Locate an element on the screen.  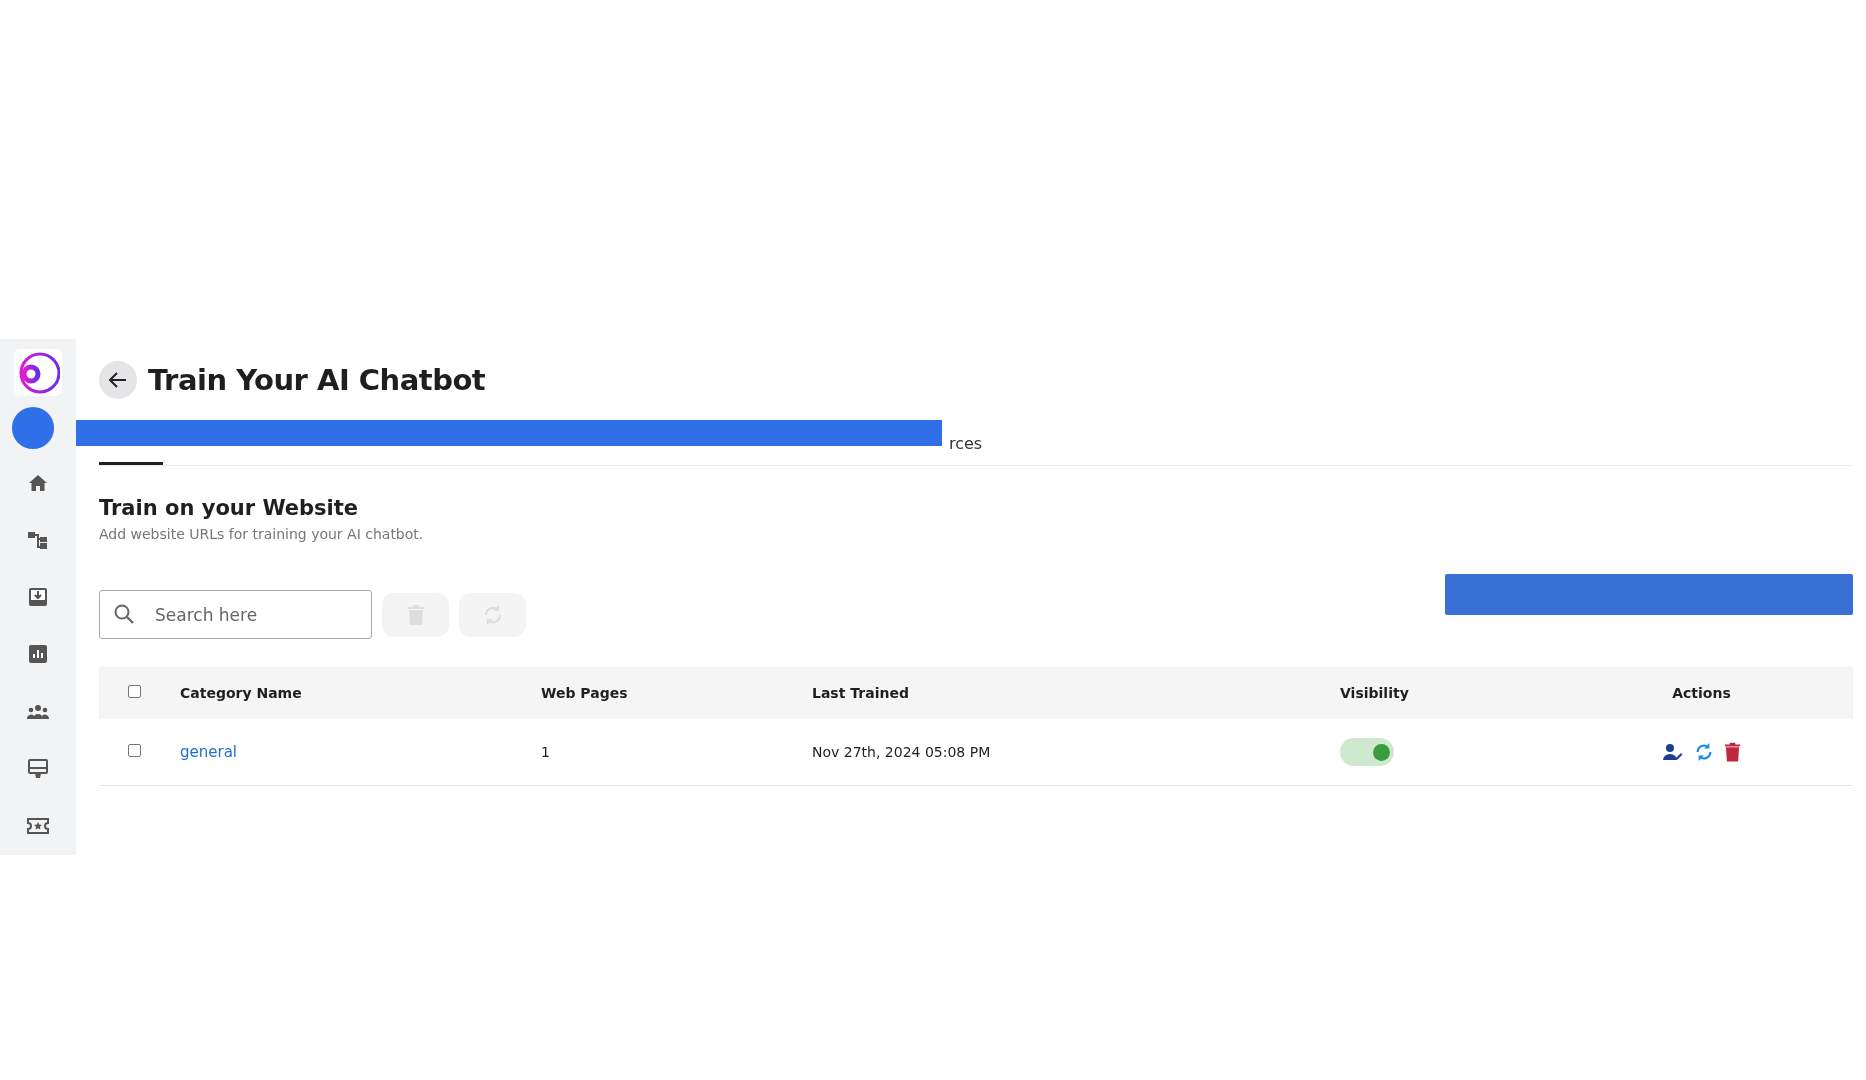
visibility-toggle is located at coordinates (1367, 752).